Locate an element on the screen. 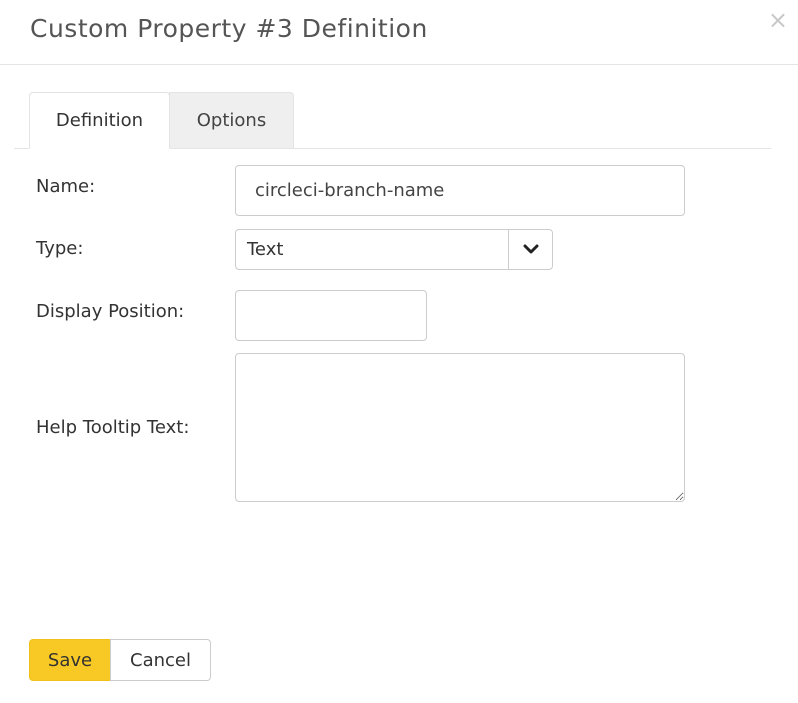  display-position-input is located at coordinates (331, 315).